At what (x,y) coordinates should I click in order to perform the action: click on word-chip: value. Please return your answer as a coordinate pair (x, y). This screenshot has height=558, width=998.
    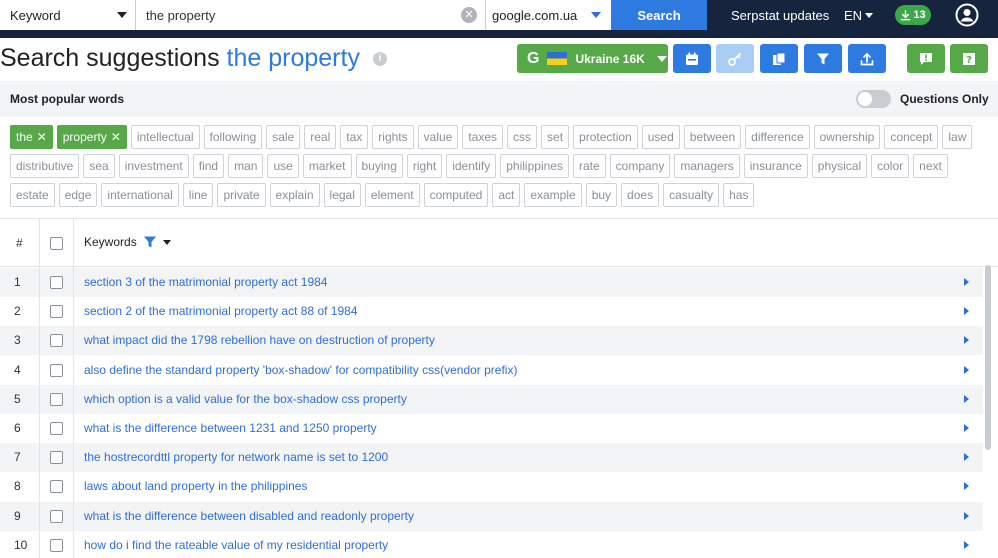
    Looking at the image, I should click on (438, 137).